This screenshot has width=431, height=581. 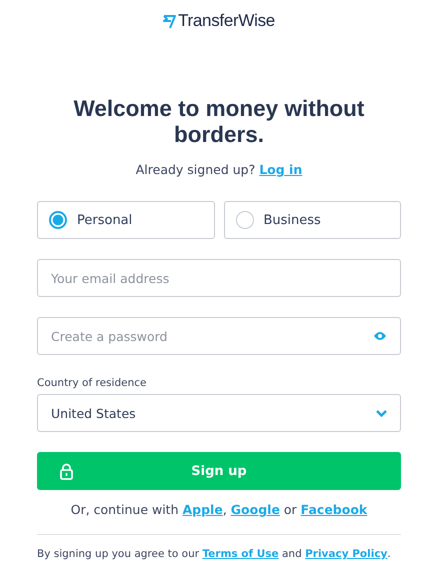 I want to click on brand-name: TransferWise, so click(x=226, y=21).